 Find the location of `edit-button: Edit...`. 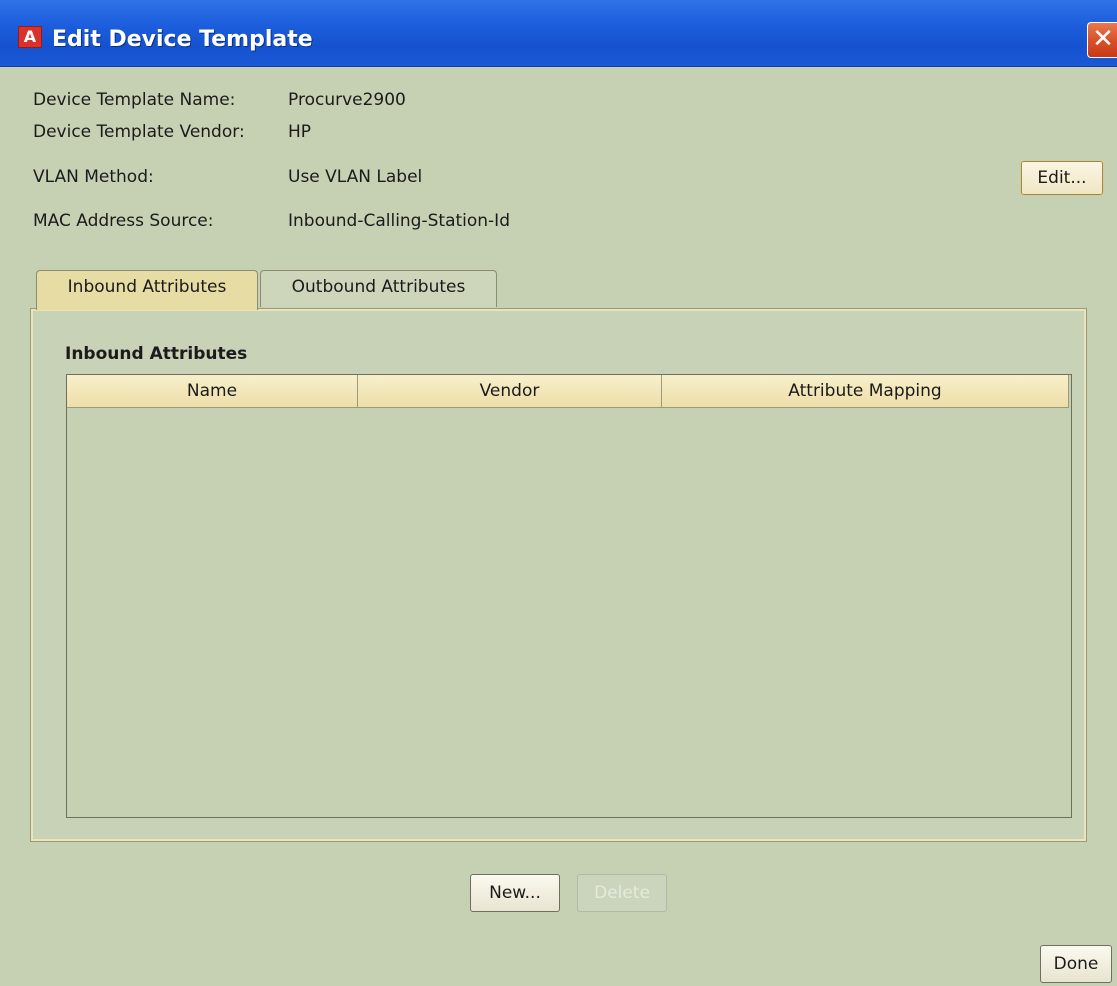

edit-button: Edit... is located at coordinates (1062, 178).